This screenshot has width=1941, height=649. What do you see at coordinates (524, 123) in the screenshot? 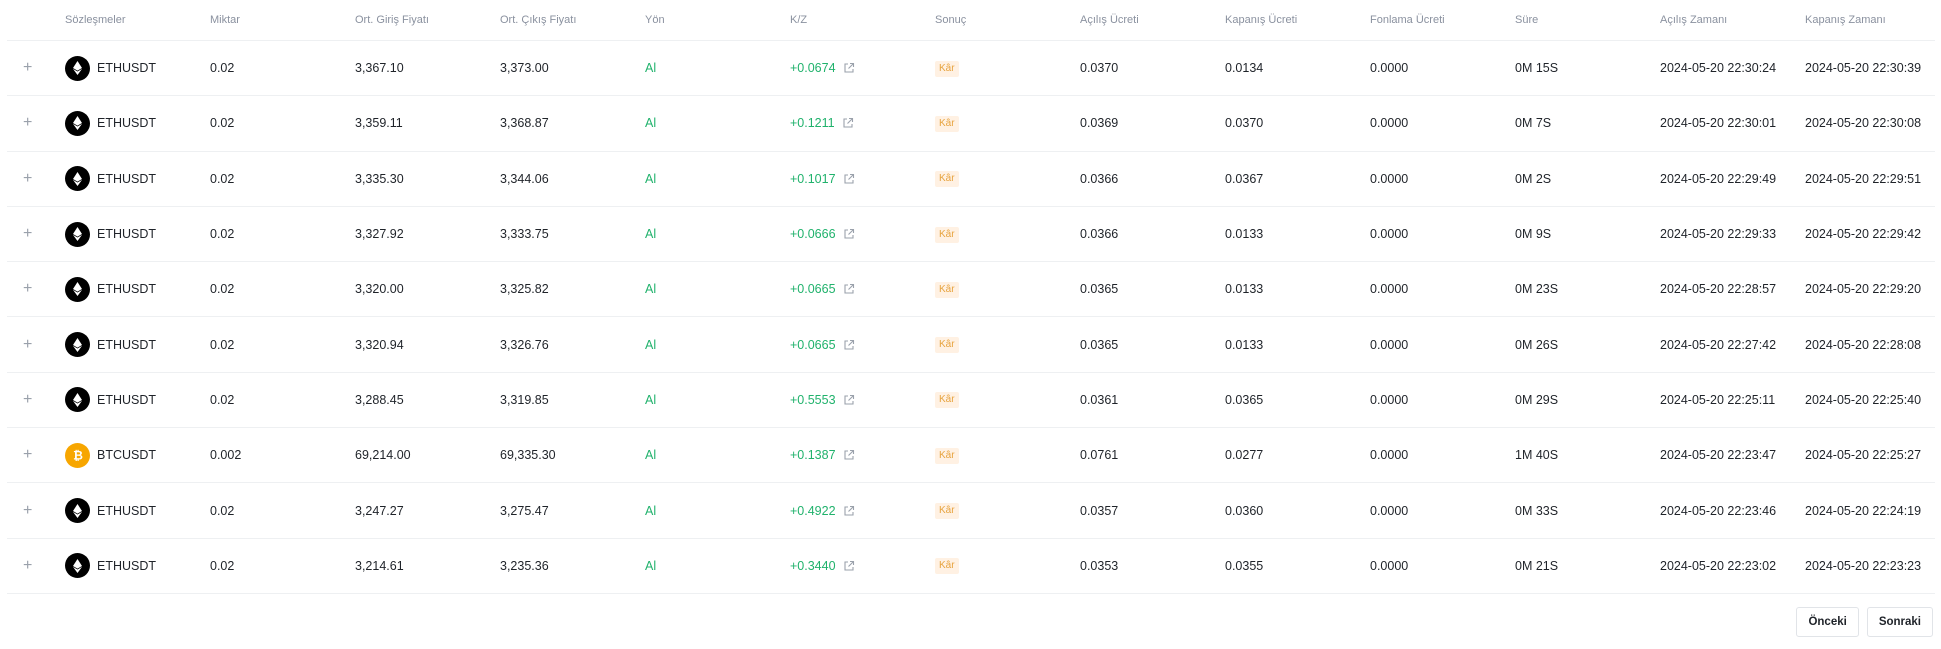
I see `avg-exit-cell: 3,368.87` at bounding box center [524, 123].